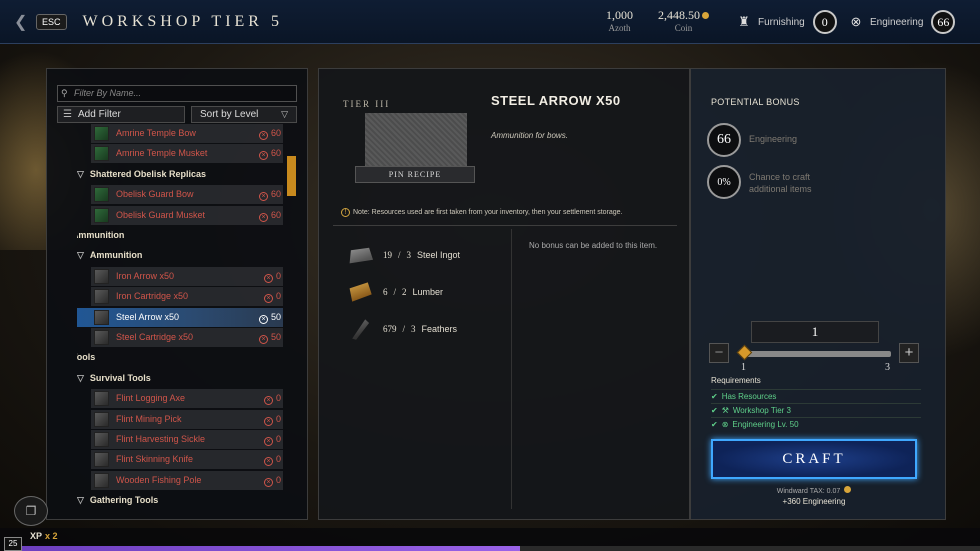 The width and height of the screenshot is (980, 551). I want to click on coin-label: Coin, so click(683, 28).